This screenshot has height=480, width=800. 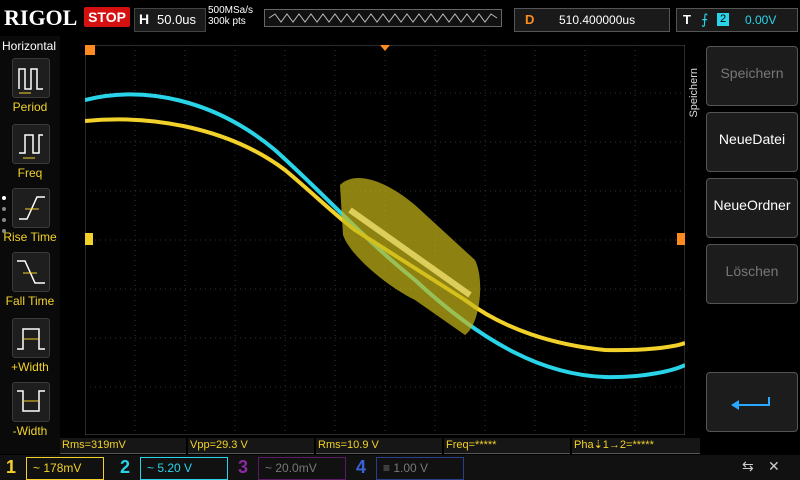 What do you see at coordinates (705, 19) in the screenshot?
I see `rising-edge-icon: ⨍` at bounding box center [705, 19].